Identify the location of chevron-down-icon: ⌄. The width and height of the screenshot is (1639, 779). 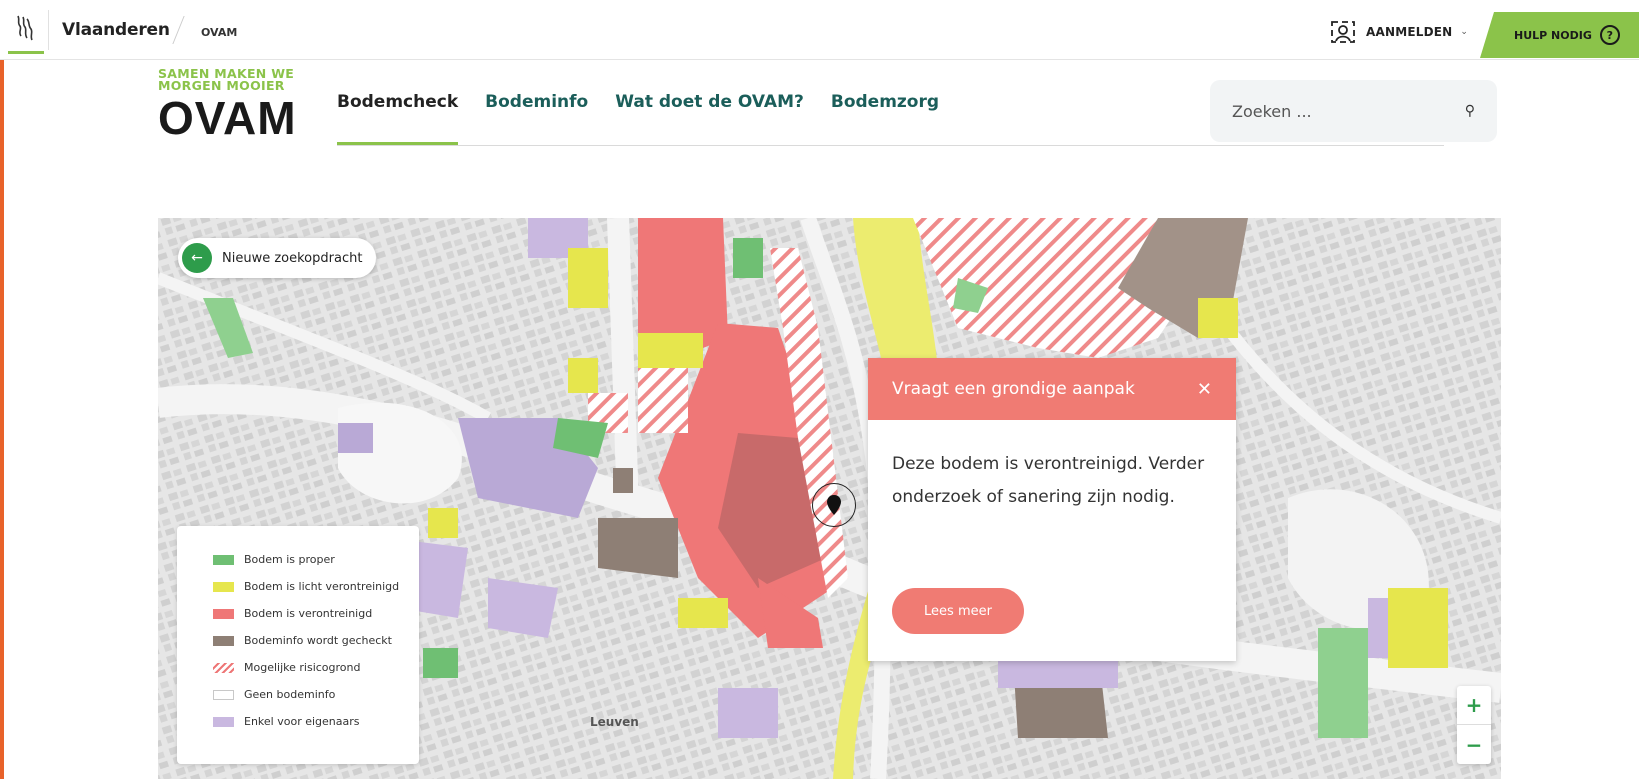
(1464, 32).